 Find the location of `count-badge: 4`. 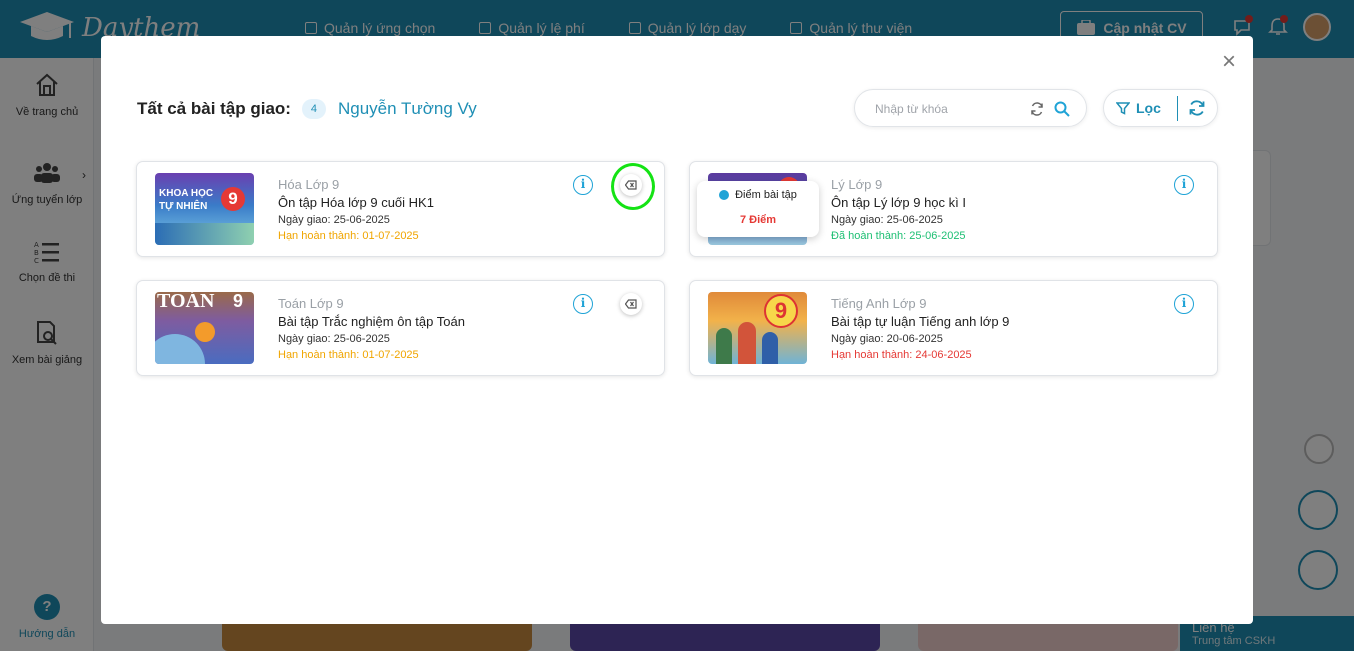

count-badge: 4 is located at coordinates (313, 109).